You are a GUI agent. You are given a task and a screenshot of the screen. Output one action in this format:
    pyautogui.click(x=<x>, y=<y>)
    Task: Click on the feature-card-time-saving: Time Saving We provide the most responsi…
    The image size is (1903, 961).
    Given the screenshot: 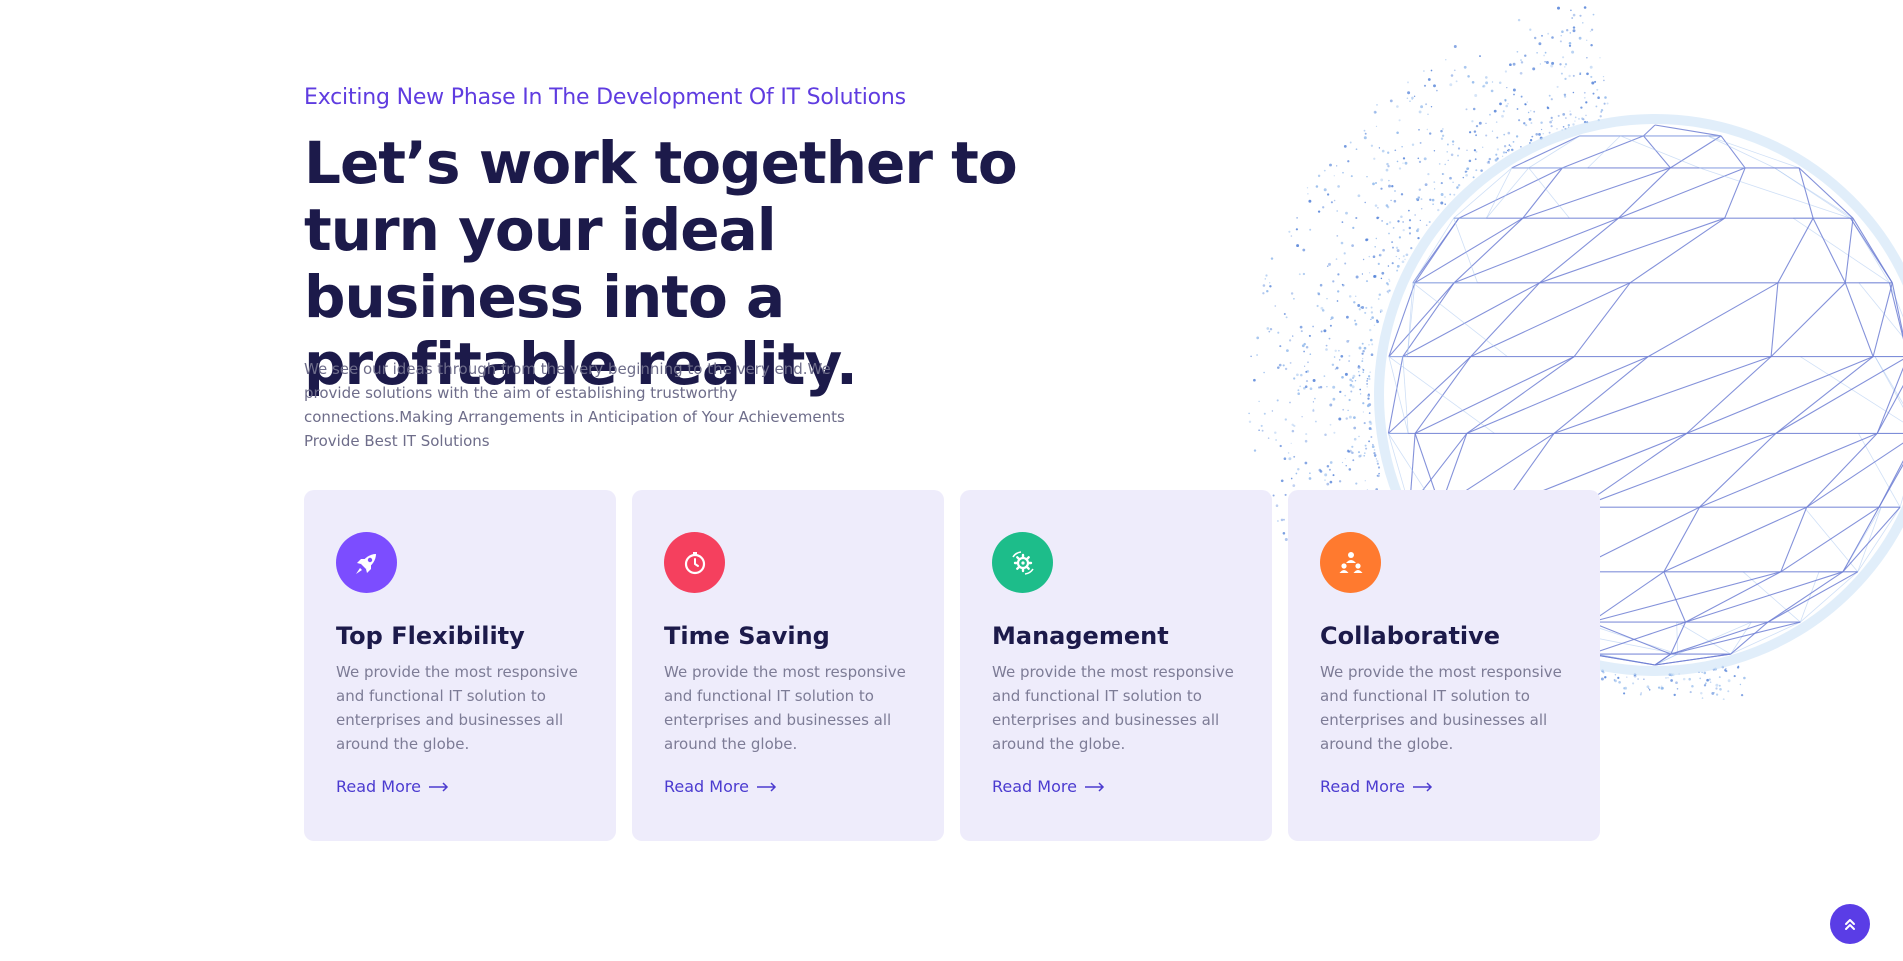 What is the action you would take?
    pyautogui.click(x=788, y=665)
    